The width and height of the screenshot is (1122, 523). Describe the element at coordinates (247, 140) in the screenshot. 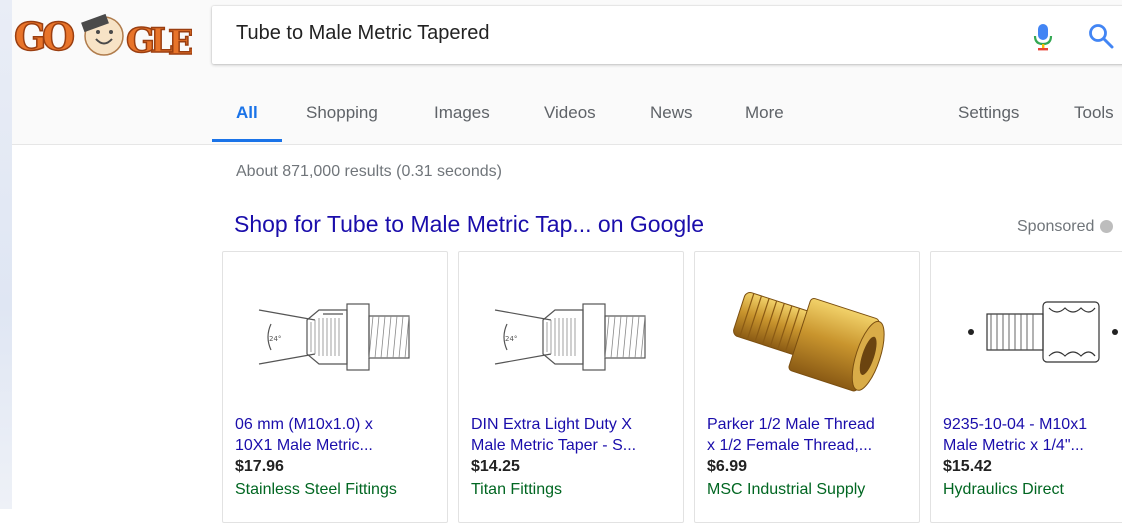

I see `active-tab-indicator` at that location.